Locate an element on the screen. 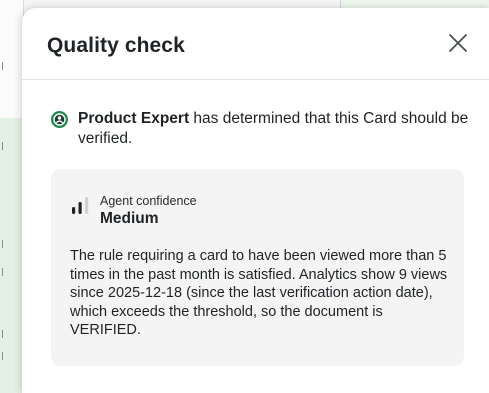 The height and width of the screenshot is (393, 489). expert-name: Product Expert is located at coordinates (134, 118).